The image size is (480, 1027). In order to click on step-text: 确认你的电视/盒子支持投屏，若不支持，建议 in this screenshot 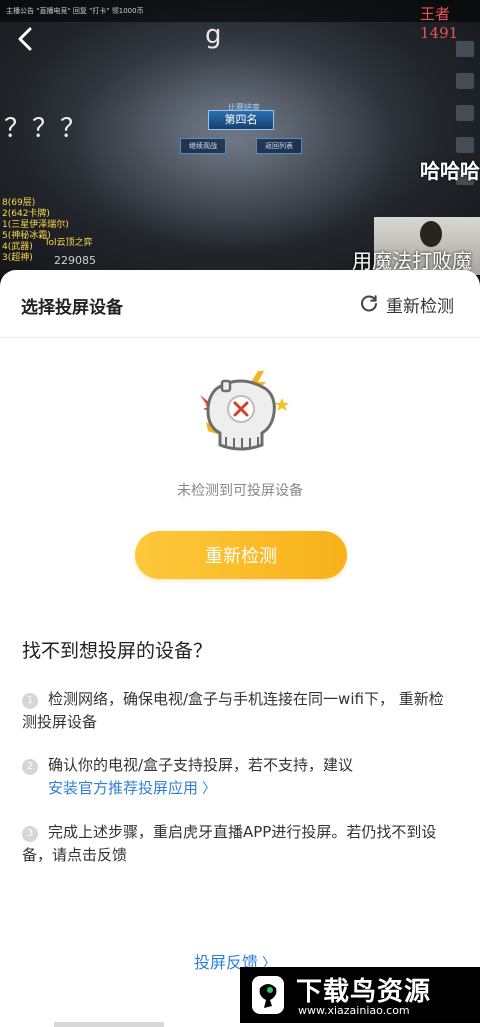, I will do `click(201, 765)`.